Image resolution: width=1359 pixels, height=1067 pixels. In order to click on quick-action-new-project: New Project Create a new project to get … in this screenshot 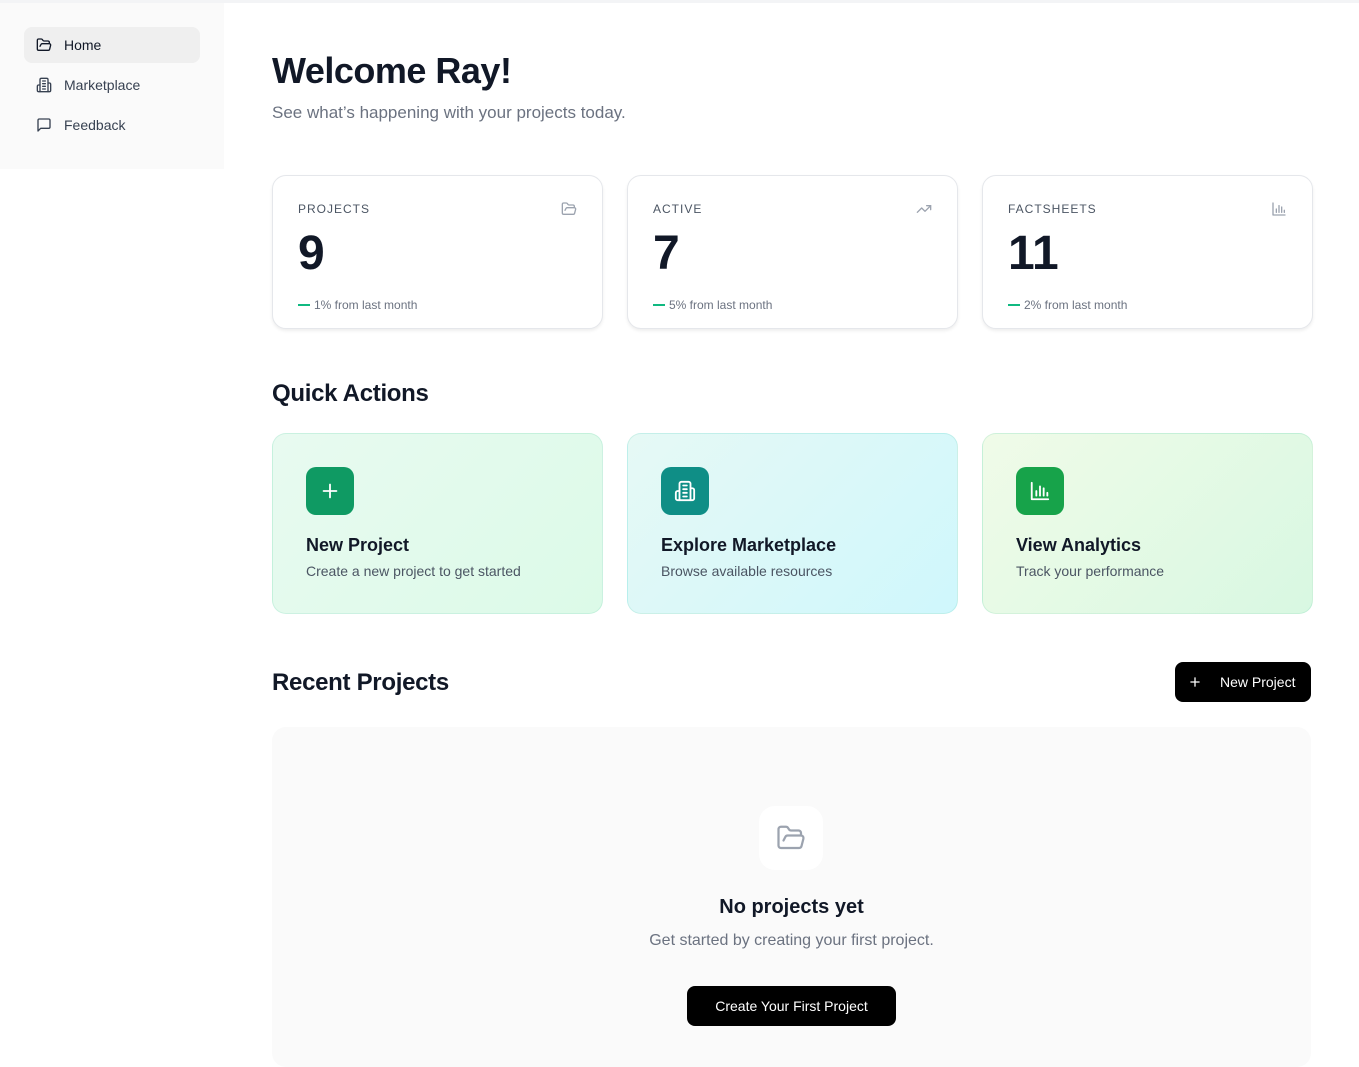, I will do `click(437, 523)`.